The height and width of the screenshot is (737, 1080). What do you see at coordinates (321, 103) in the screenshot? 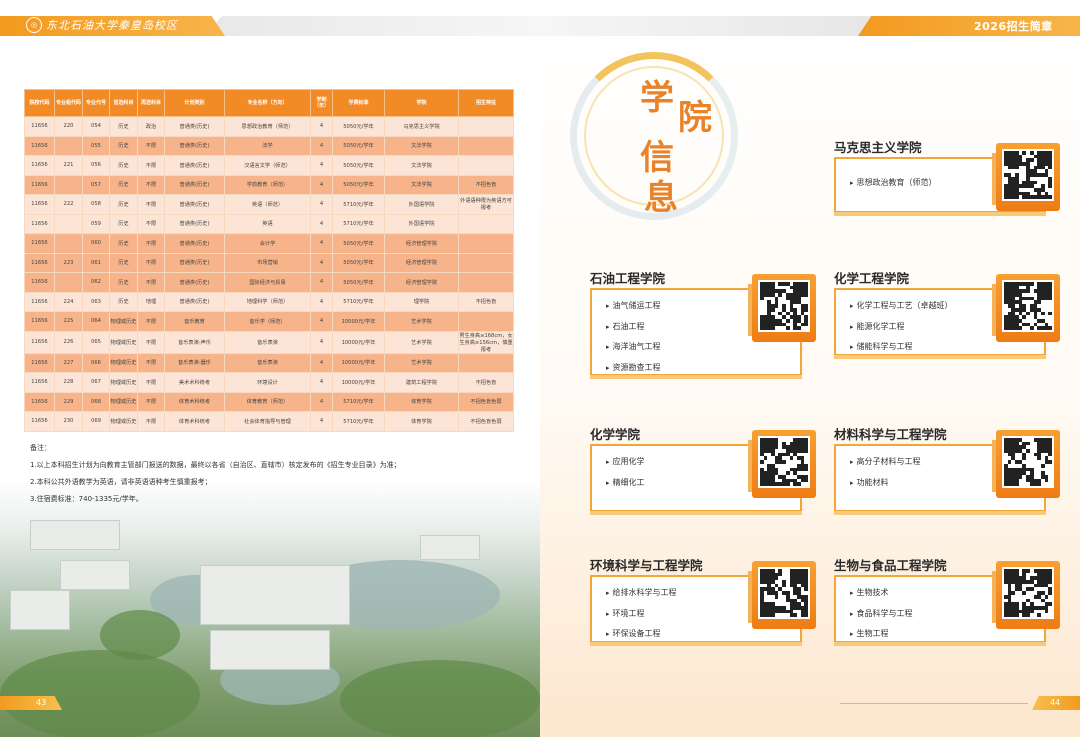
I see `table-header-cell: 学制（年）` at bounding box center [321, 103].